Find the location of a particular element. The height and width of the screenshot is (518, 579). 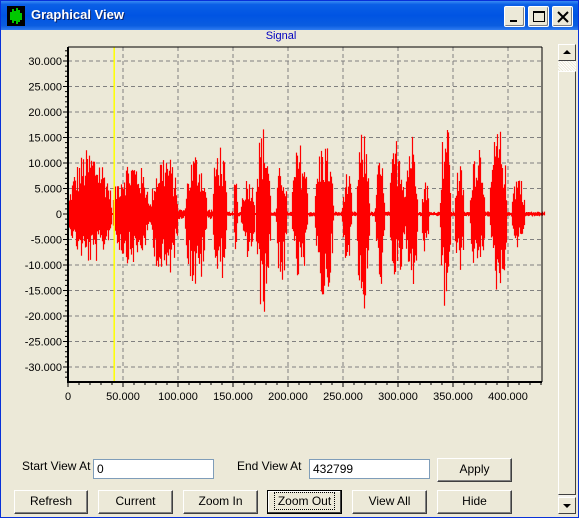

minimize-icon is located at coordinates (513, 21).